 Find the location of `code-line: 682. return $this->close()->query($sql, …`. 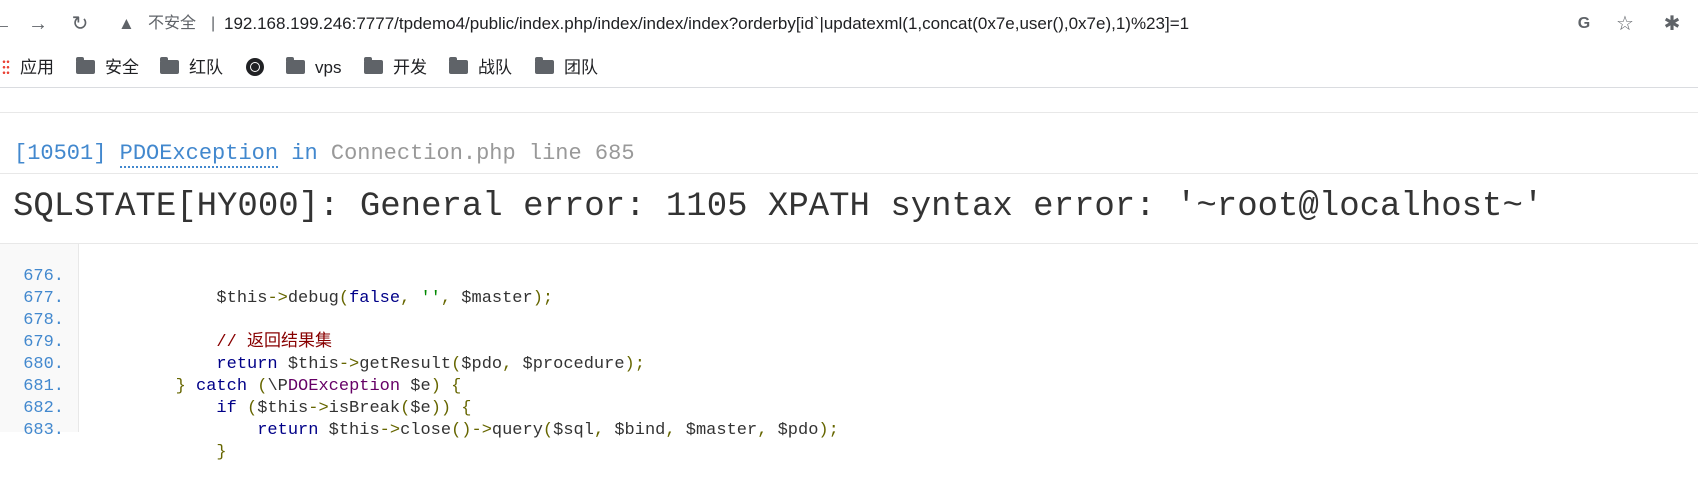

code-line: 682. return $this->close()->query($sql, … is located at coordinates (419, 408).